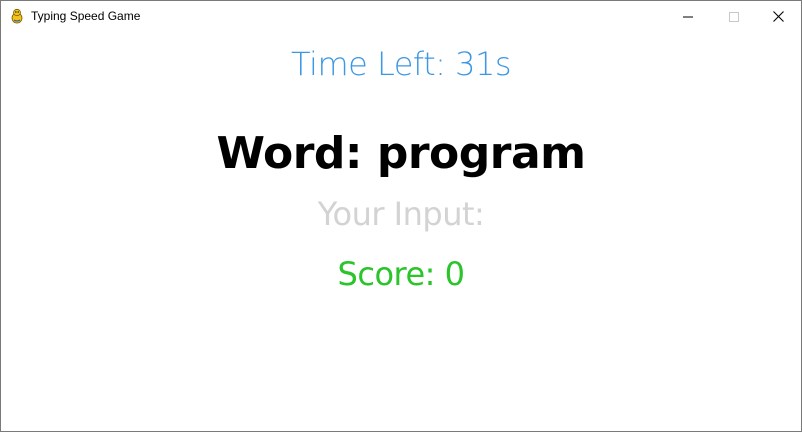  I want to click on maximize-button, so click(734, 16).